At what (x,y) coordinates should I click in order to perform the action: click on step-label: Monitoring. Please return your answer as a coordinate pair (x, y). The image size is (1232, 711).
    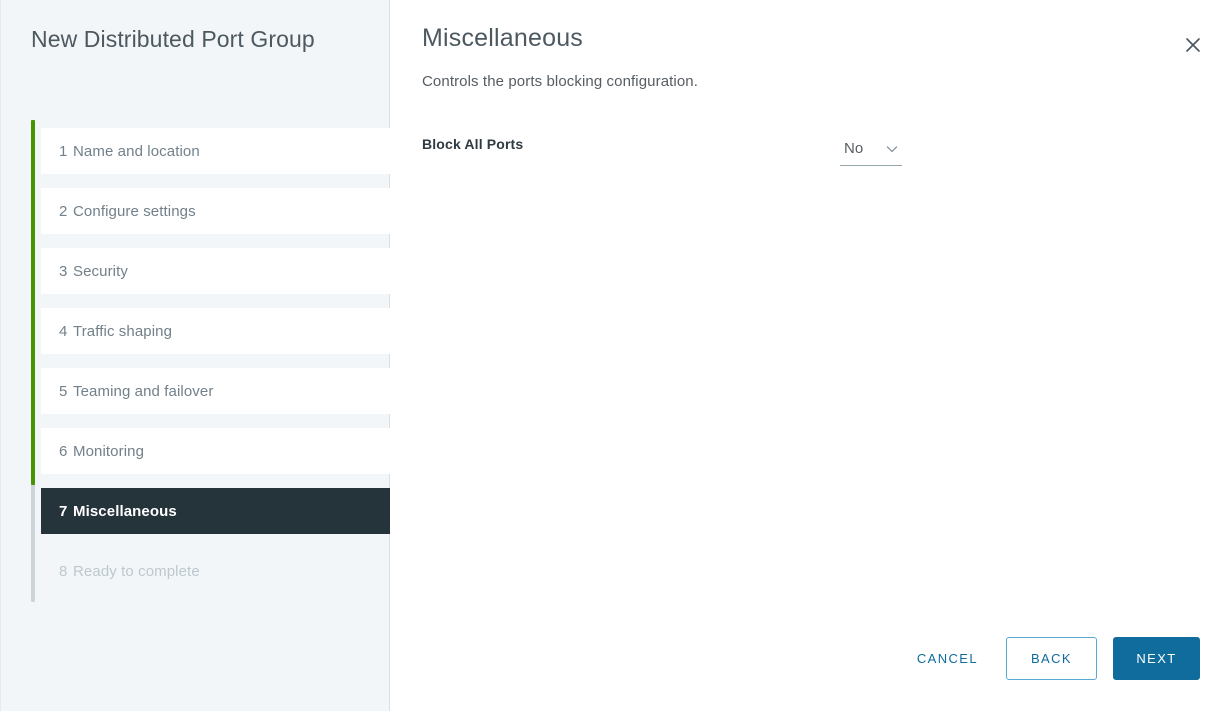
    Looking at the image, I should click on (109, 451).